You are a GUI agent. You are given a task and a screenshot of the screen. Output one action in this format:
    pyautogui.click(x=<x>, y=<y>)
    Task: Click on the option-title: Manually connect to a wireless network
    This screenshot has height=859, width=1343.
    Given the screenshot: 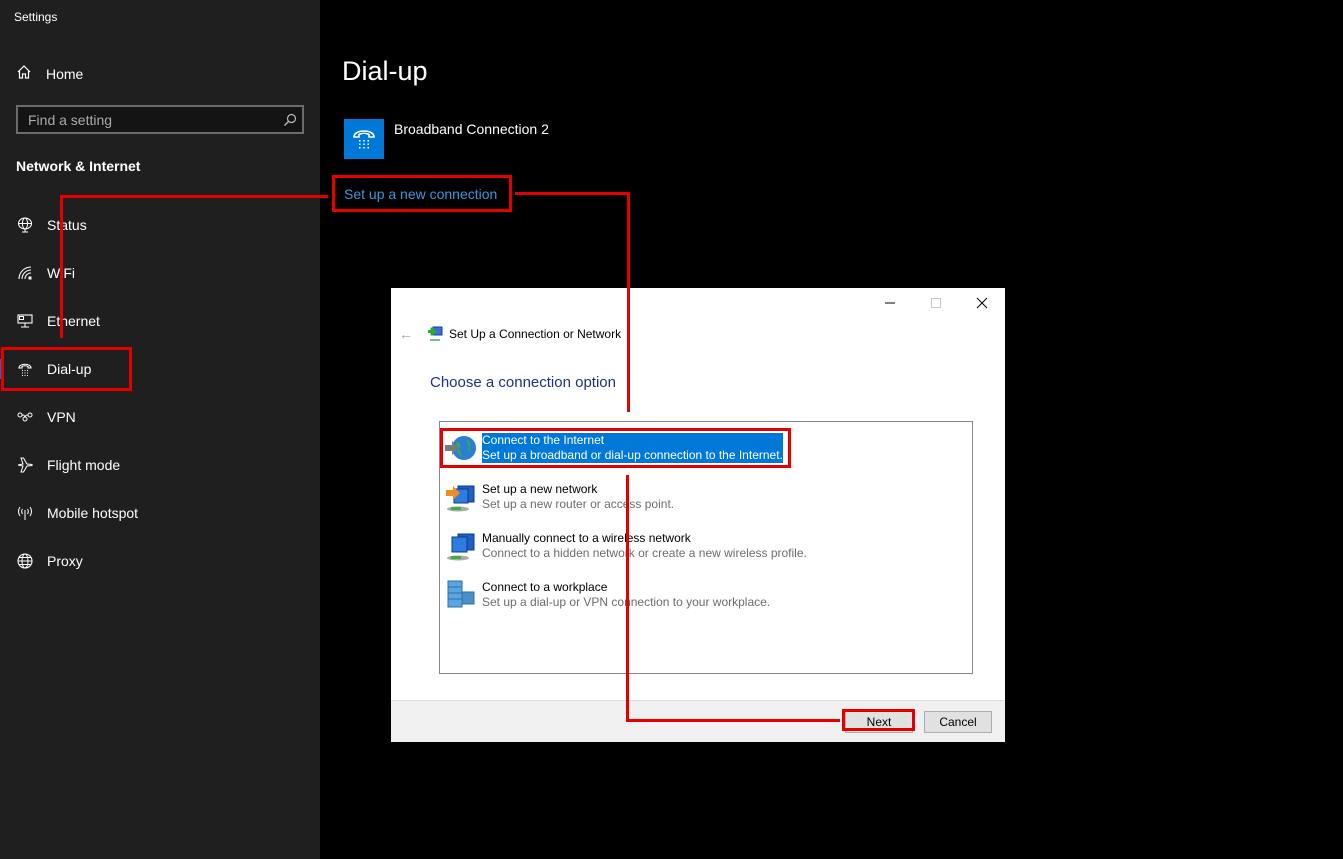 What is the action you would take?
    pyautogui.click(x=586, y=538)
    